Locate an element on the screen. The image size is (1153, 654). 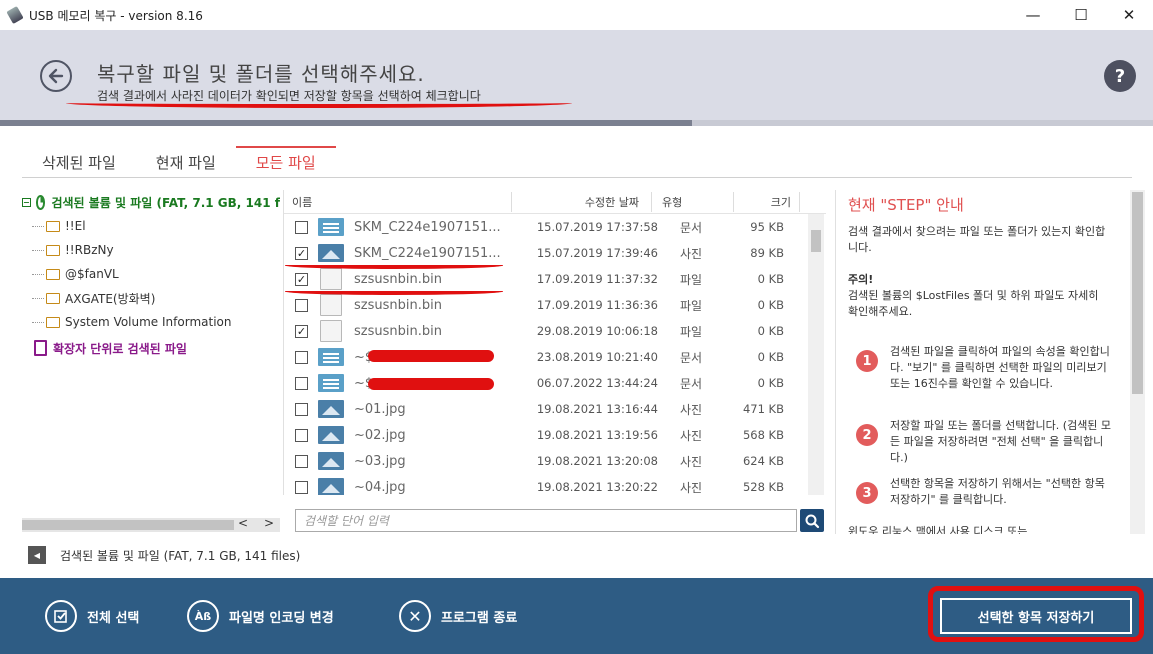
tree-item-folder: AXGATE(방화벽) is located at coordinates (151, 298).